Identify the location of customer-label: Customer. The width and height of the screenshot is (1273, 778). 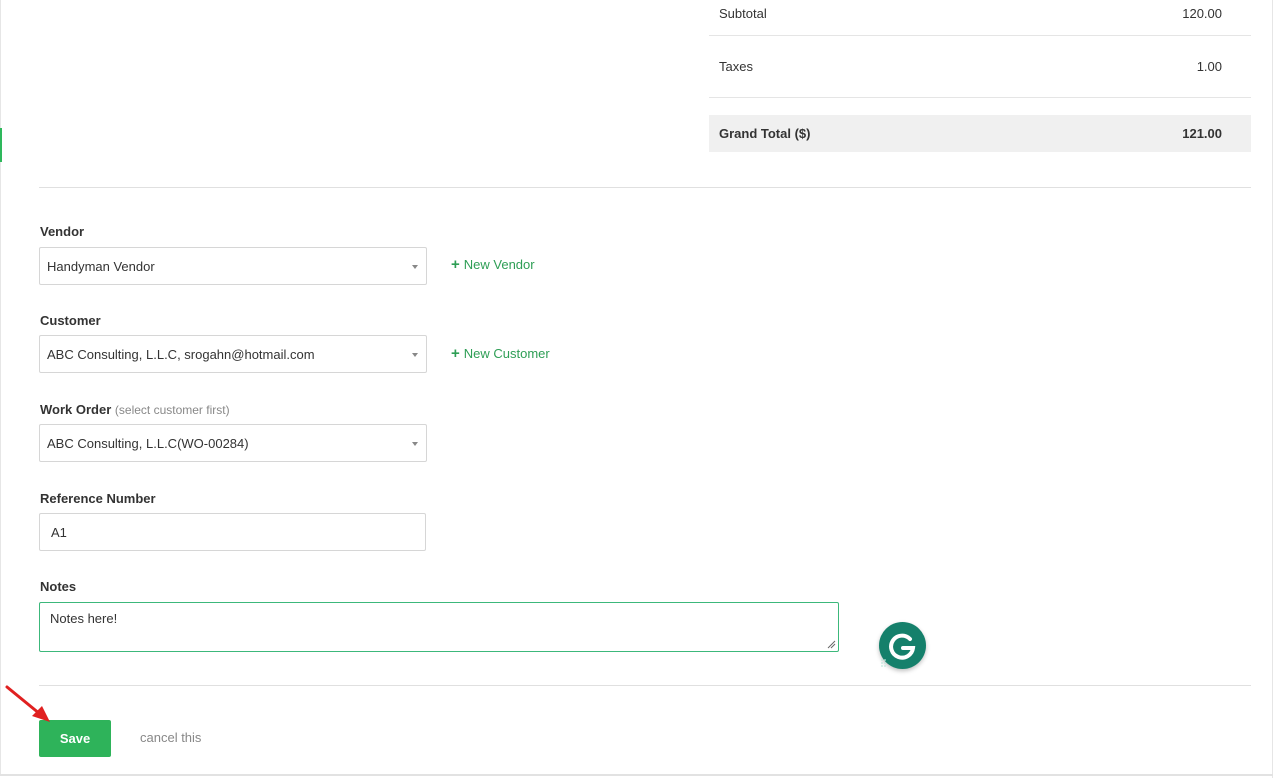
(70, 320).